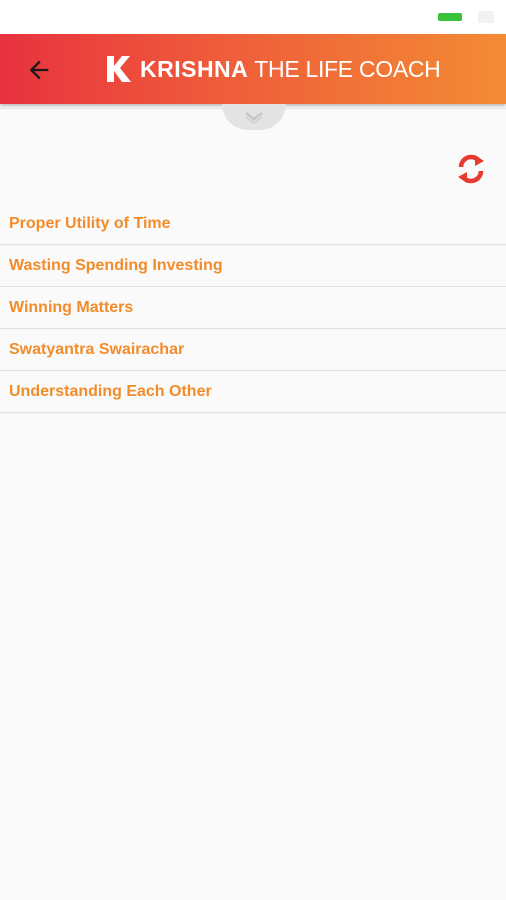  What do you see at coordinates (90, 223) in the screenshot?
I see `topic-label: Proper Utility of Time` at bounding box center [90, 223].